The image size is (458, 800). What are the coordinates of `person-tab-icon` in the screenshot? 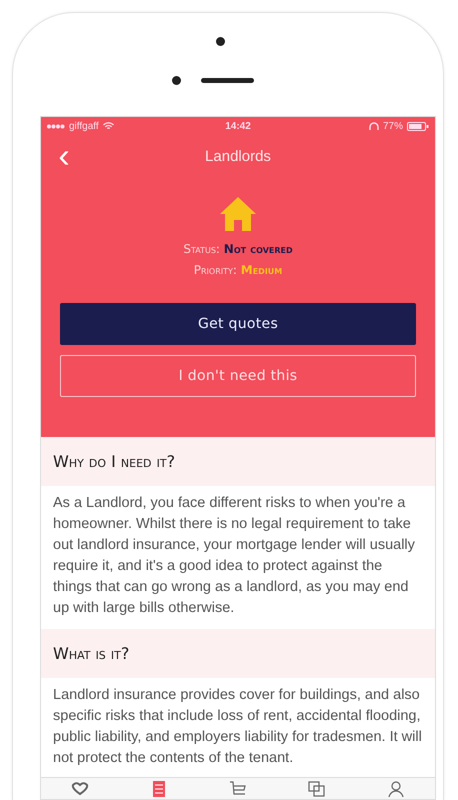 It's located at (395, 789).